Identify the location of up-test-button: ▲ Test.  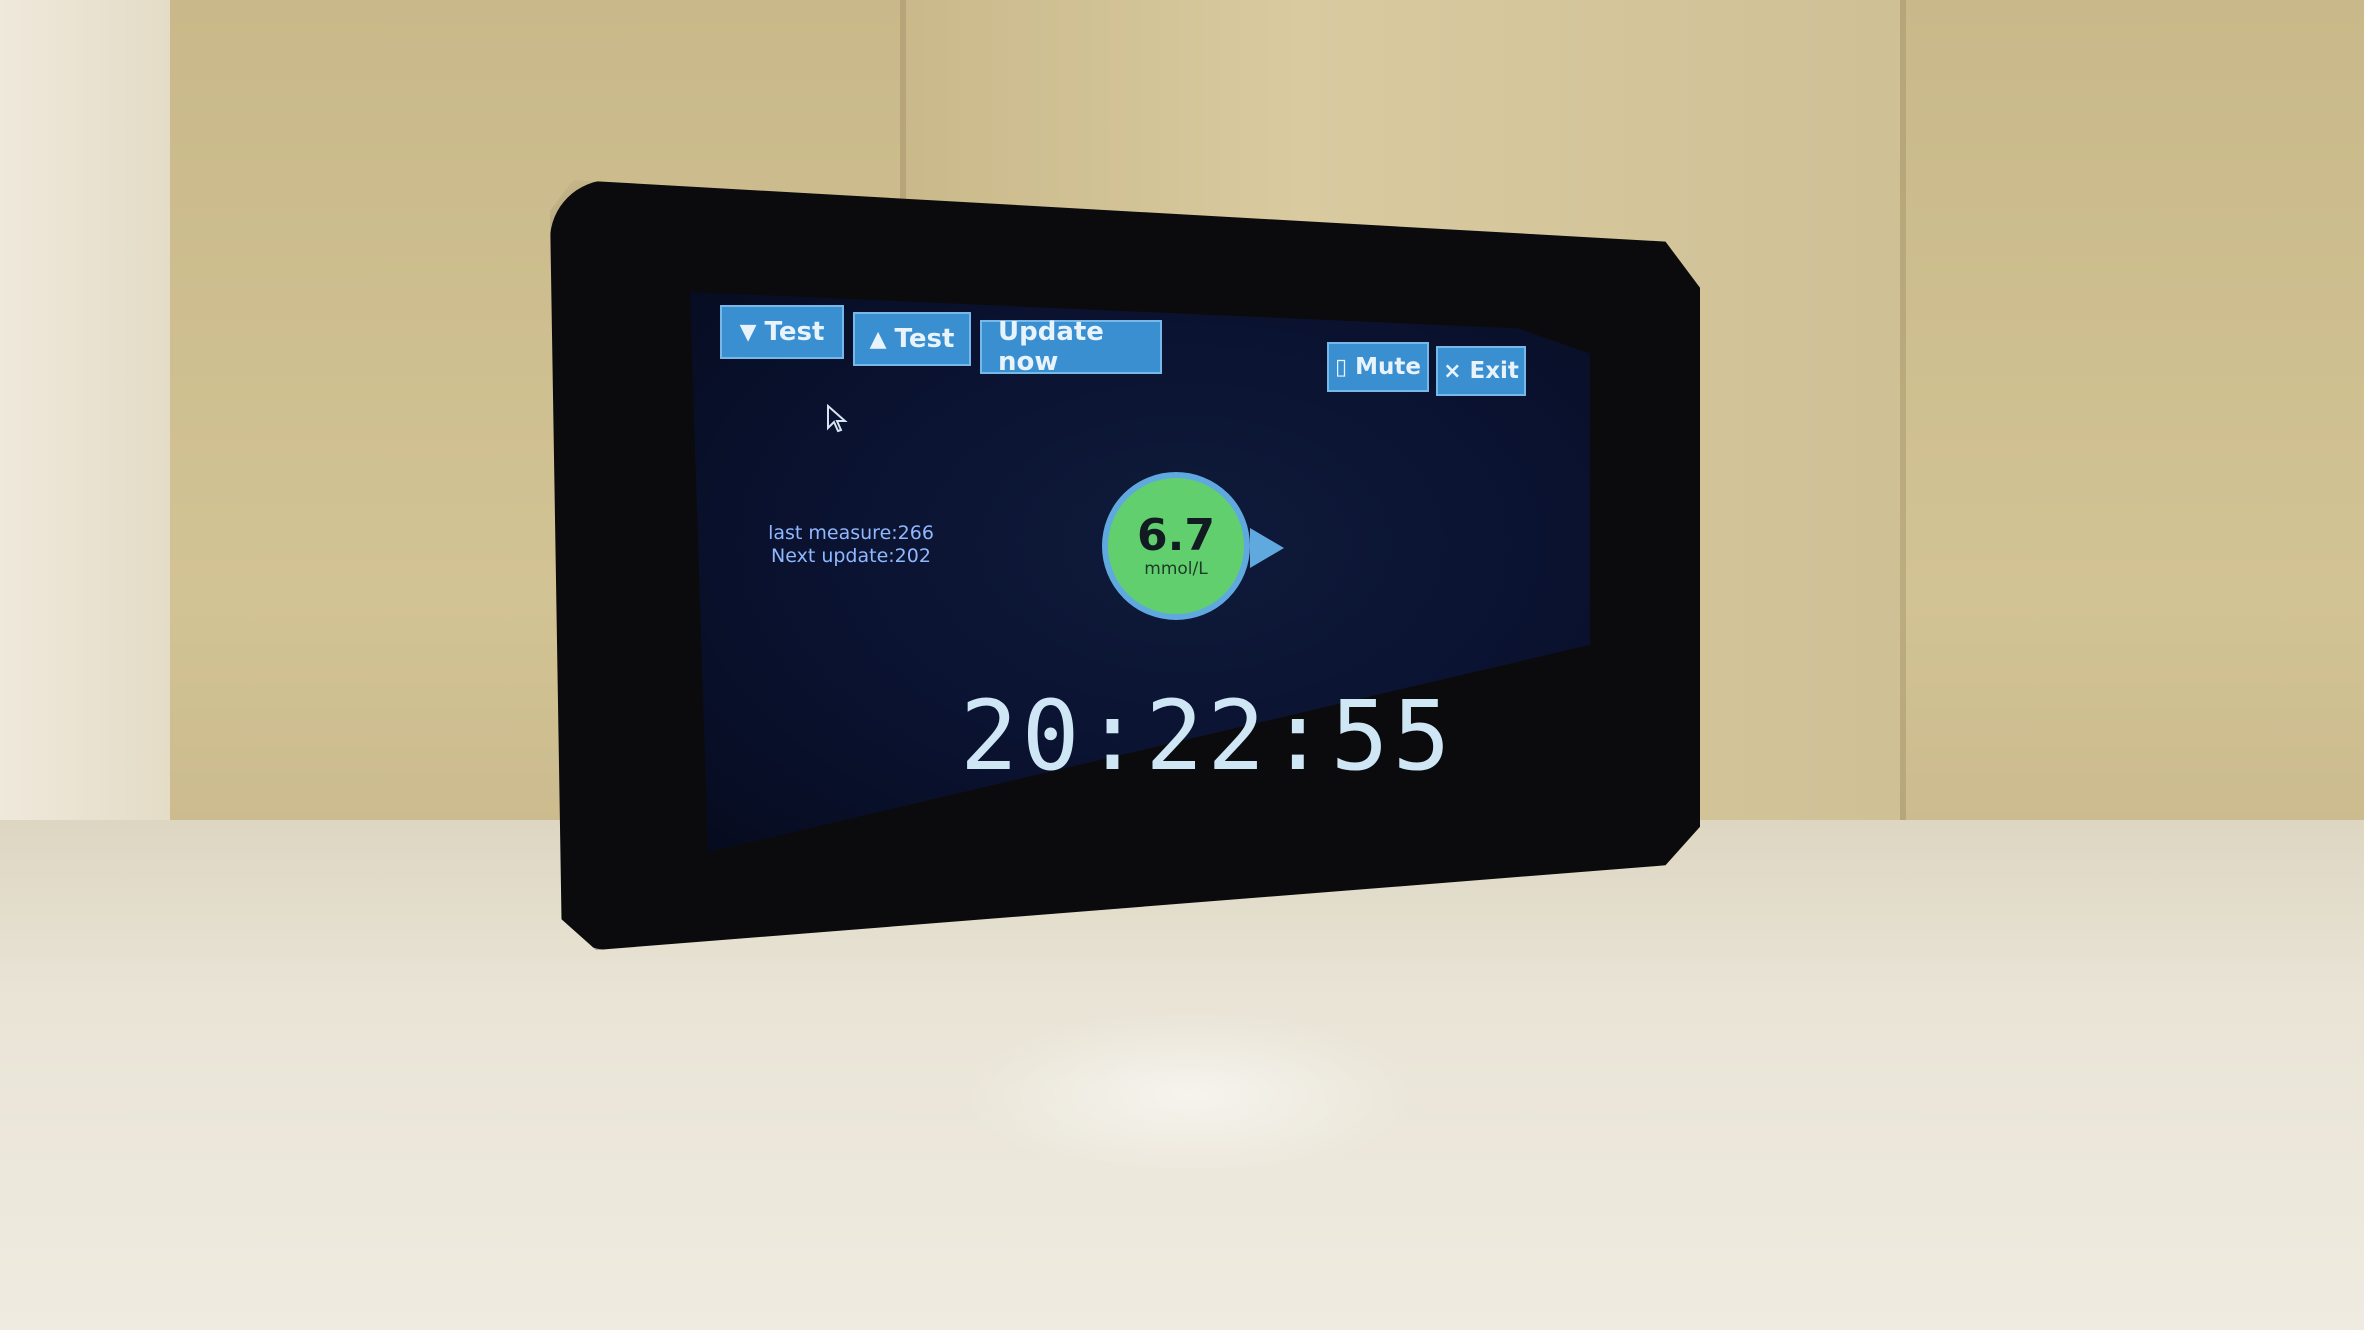
(912, 339).